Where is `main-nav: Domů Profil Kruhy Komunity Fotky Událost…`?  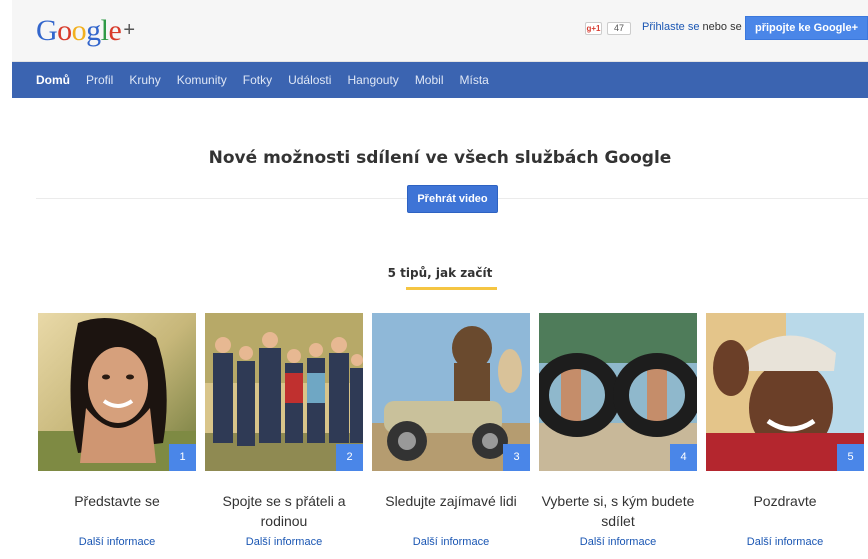
main-nav: Domů Profil Kruhy Komunity Fotky Událost… is located at coordinates (440, 80).